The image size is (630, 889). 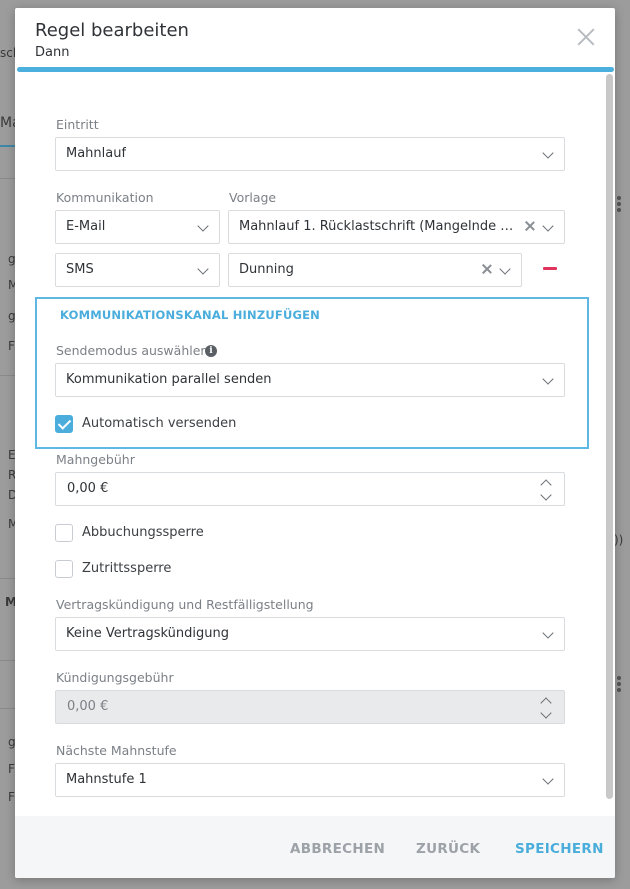 What do you see at coordinates (310, 707) in the screenshot?
I see `termination-fee-input: 0,00 €` at bounding box center [310, 707].